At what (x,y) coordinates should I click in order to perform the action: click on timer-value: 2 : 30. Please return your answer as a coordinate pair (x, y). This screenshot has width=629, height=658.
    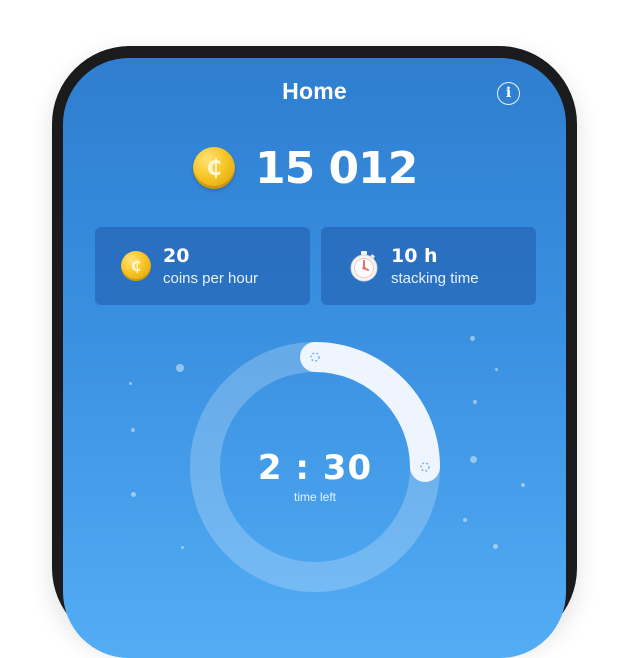
    Looking at the image, I should click on (315, 468).